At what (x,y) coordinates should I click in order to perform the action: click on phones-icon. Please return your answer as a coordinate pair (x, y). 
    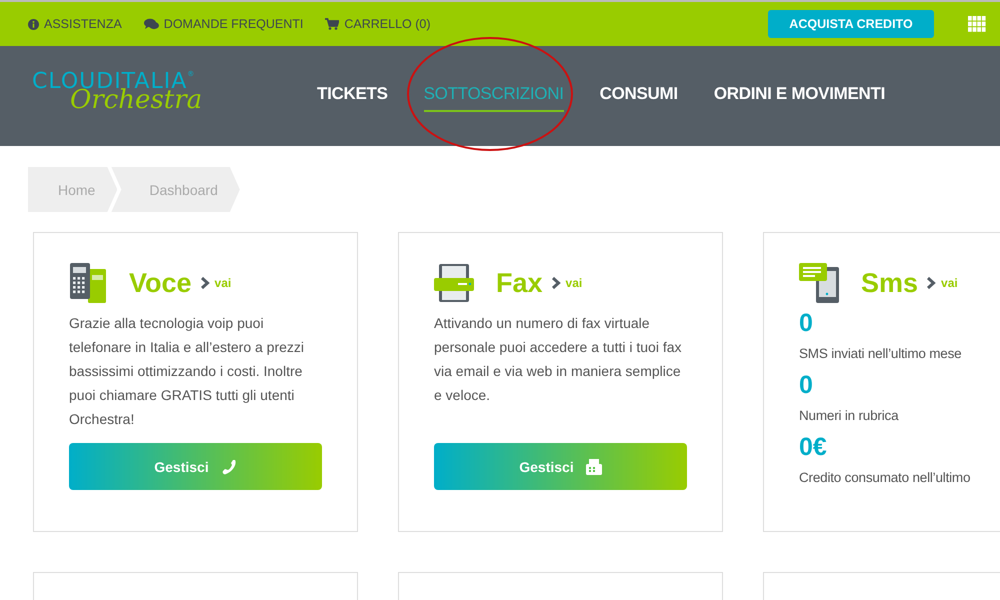
    Looking at the image, I should click on (88, 283).